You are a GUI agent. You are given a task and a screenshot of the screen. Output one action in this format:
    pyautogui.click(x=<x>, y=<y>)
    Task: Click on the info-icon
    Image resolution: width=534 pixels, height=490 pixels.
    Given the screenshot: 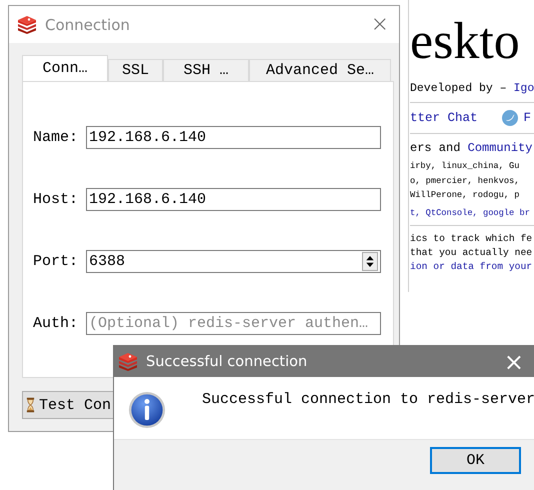 What is the action you would take?
    pyautogui.click(x=147, y=410)
    